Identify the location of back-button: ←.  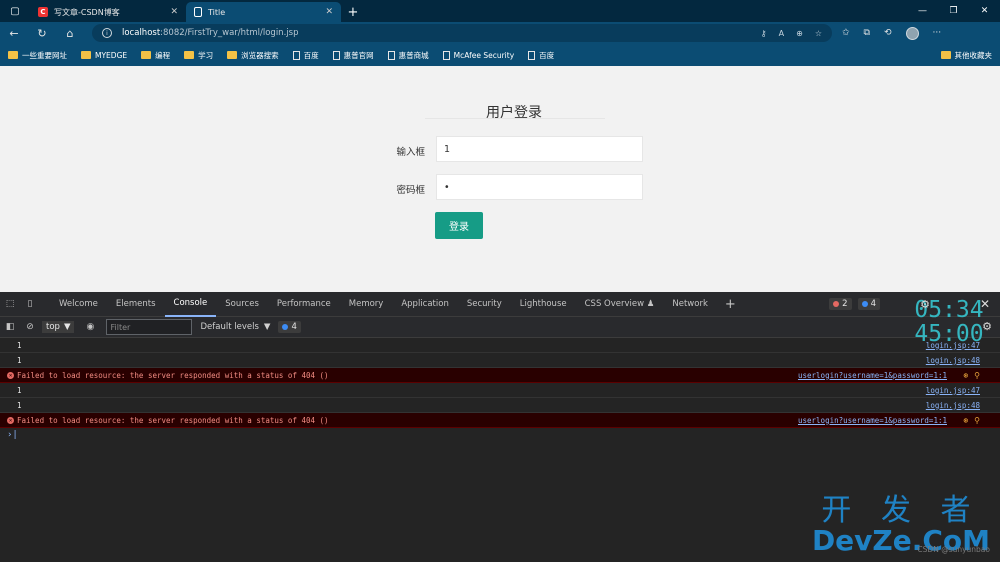
(14, 33).